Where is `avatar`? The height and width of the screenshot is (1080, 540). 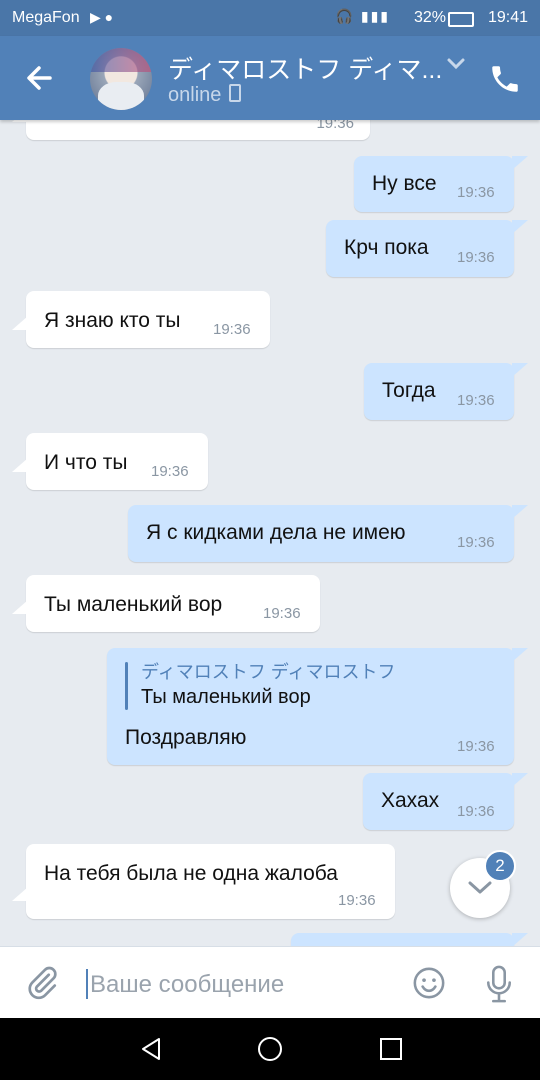 avatar is located at coordinates (121, 79).